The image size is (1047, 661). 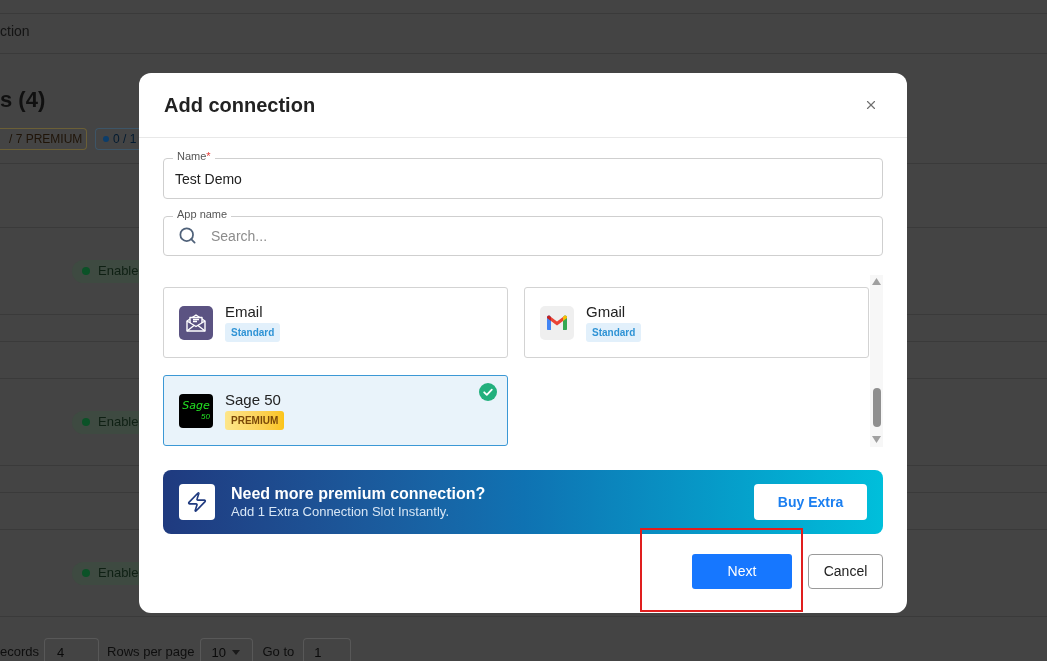 What do you see at coordinates (876, 361) in the screenshot?
I see `scrollbar` at bounding box center [876, 361].